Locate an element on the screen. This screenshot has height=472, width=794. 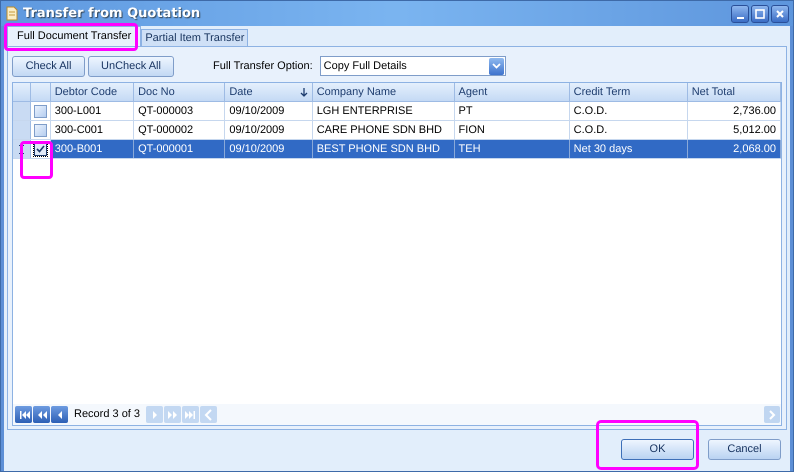
highlight-frame is located at coordinates (36, 160).